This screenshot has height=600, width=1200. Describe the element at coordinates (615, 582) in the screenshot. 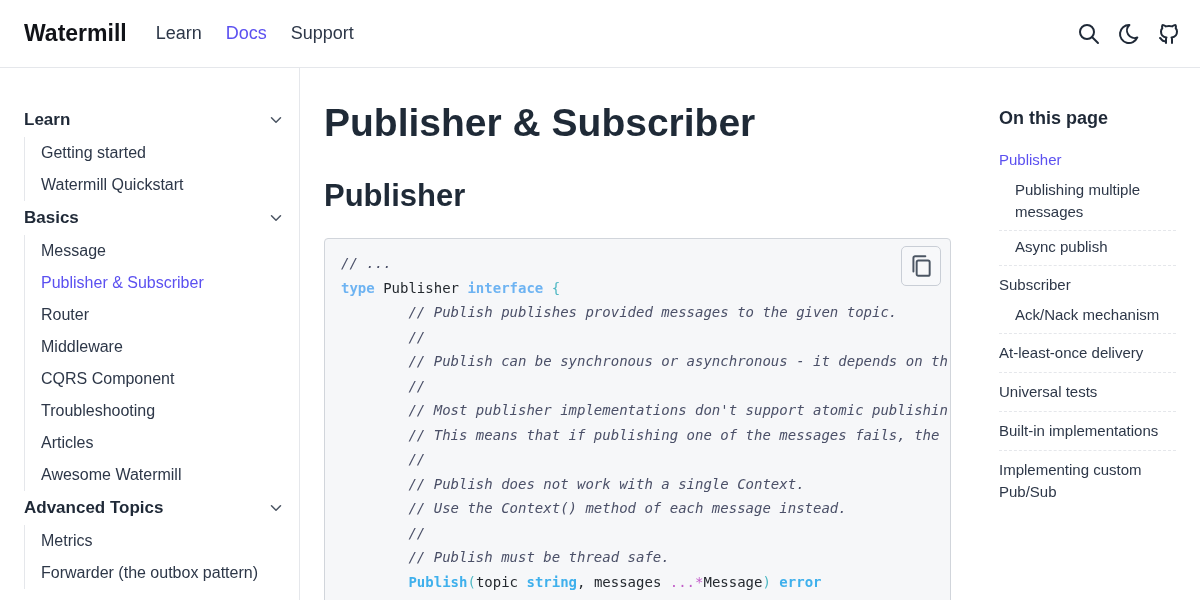

I see `code-line: Publish(topic string, messages ...*Message) error` at that location.